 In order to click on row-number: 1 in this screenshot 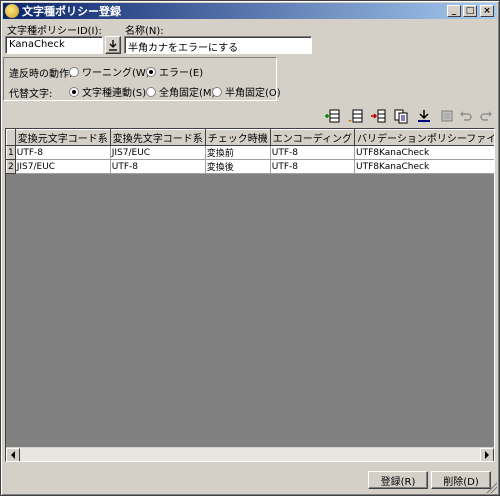, I will do `click(11, 152)`.